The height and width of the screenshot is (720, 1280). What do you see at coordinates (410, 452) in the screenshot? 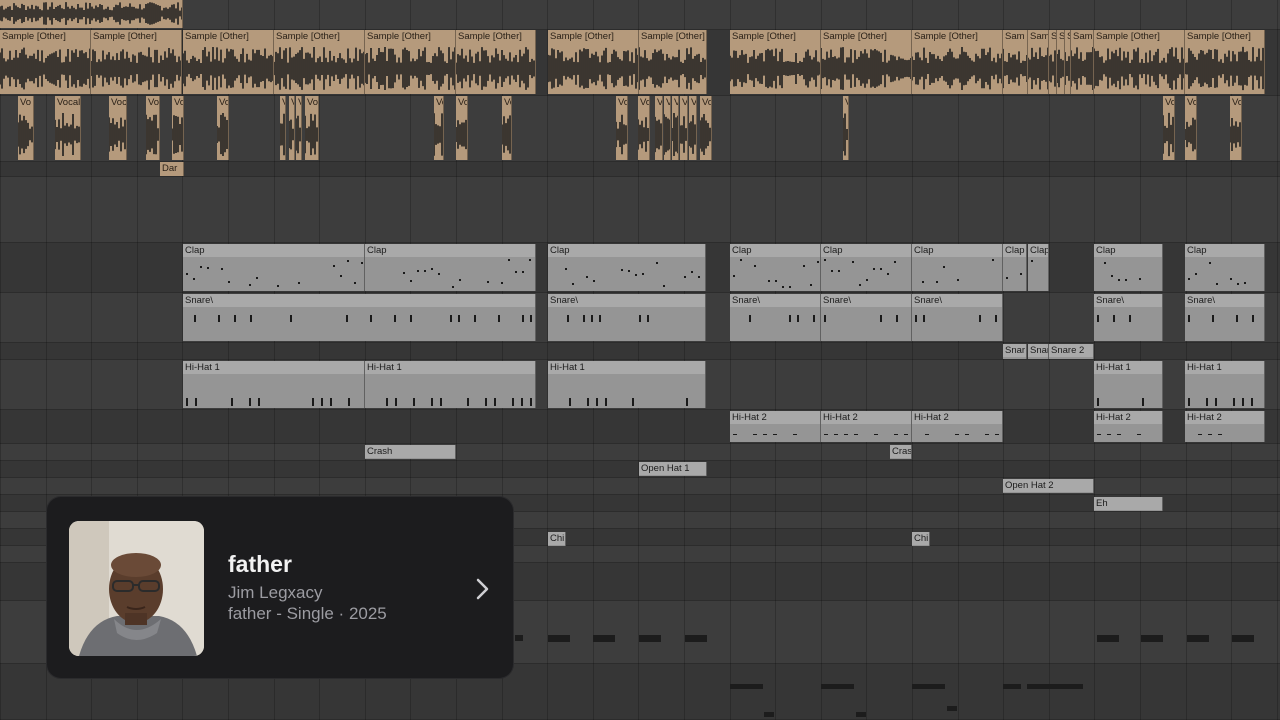
I see `midi-clip: Crash` at bounding box center [410, 452].